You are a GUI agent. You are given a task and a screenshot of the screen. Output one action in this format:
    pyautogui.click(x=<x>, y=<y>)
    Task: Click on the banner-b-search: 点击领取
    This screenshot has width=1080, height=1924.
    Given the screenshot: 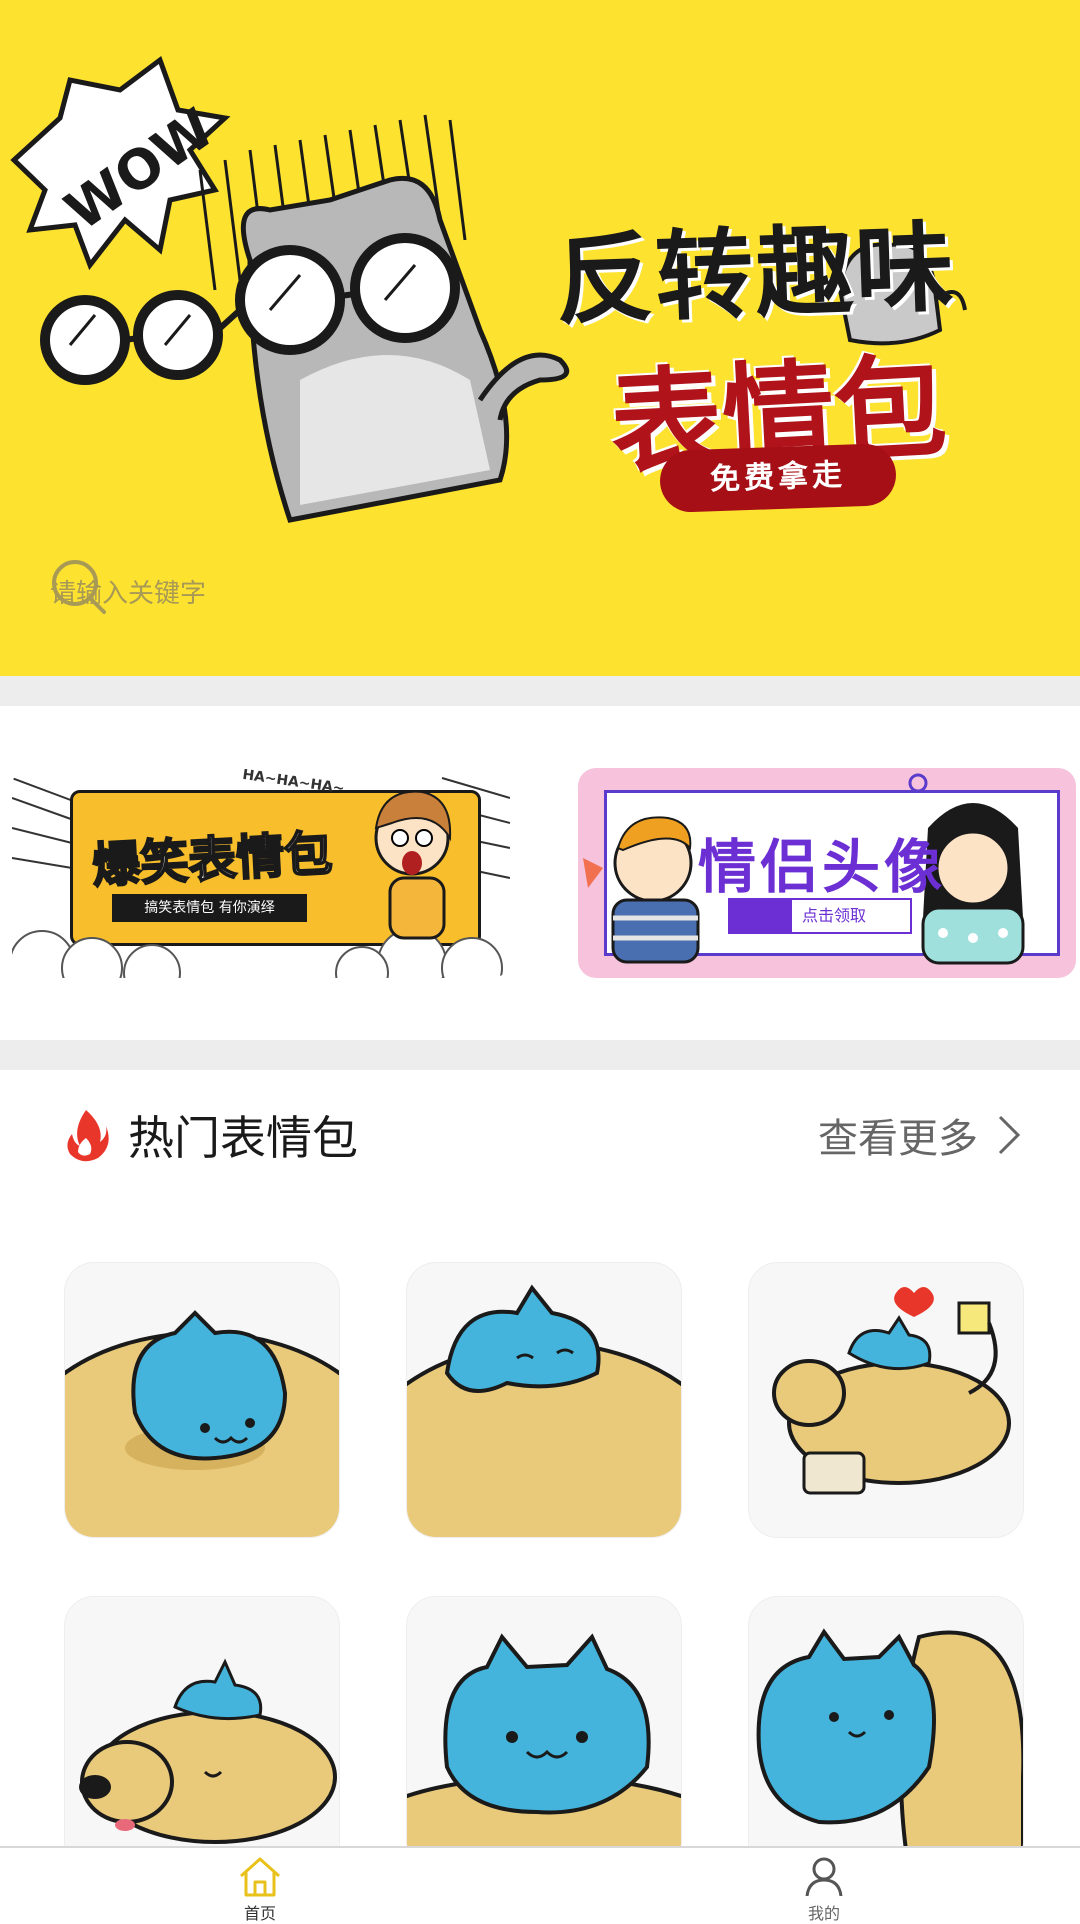 What is the action you would take?
    pyautogui.click(x=820, y=916)
    